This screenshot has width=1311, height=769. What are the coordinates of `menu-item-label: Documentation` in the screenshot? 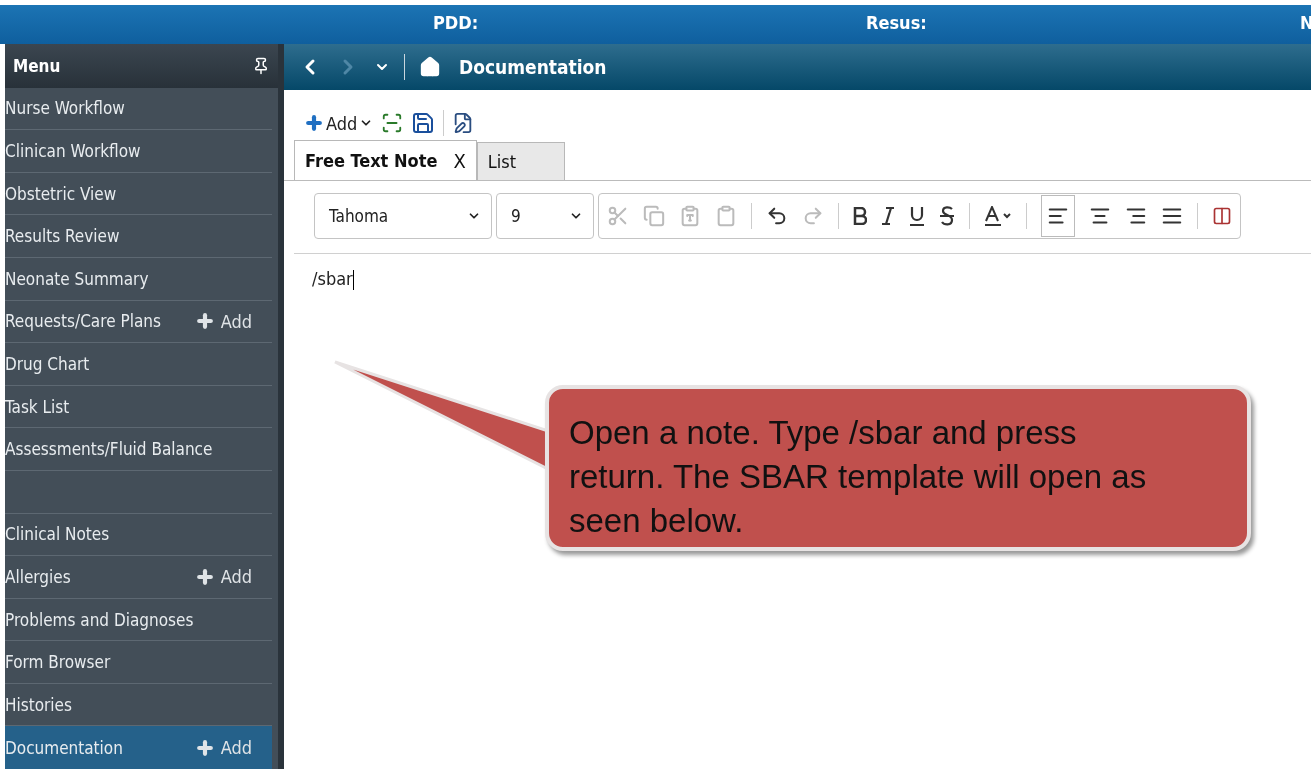 It's located at (64, 747).